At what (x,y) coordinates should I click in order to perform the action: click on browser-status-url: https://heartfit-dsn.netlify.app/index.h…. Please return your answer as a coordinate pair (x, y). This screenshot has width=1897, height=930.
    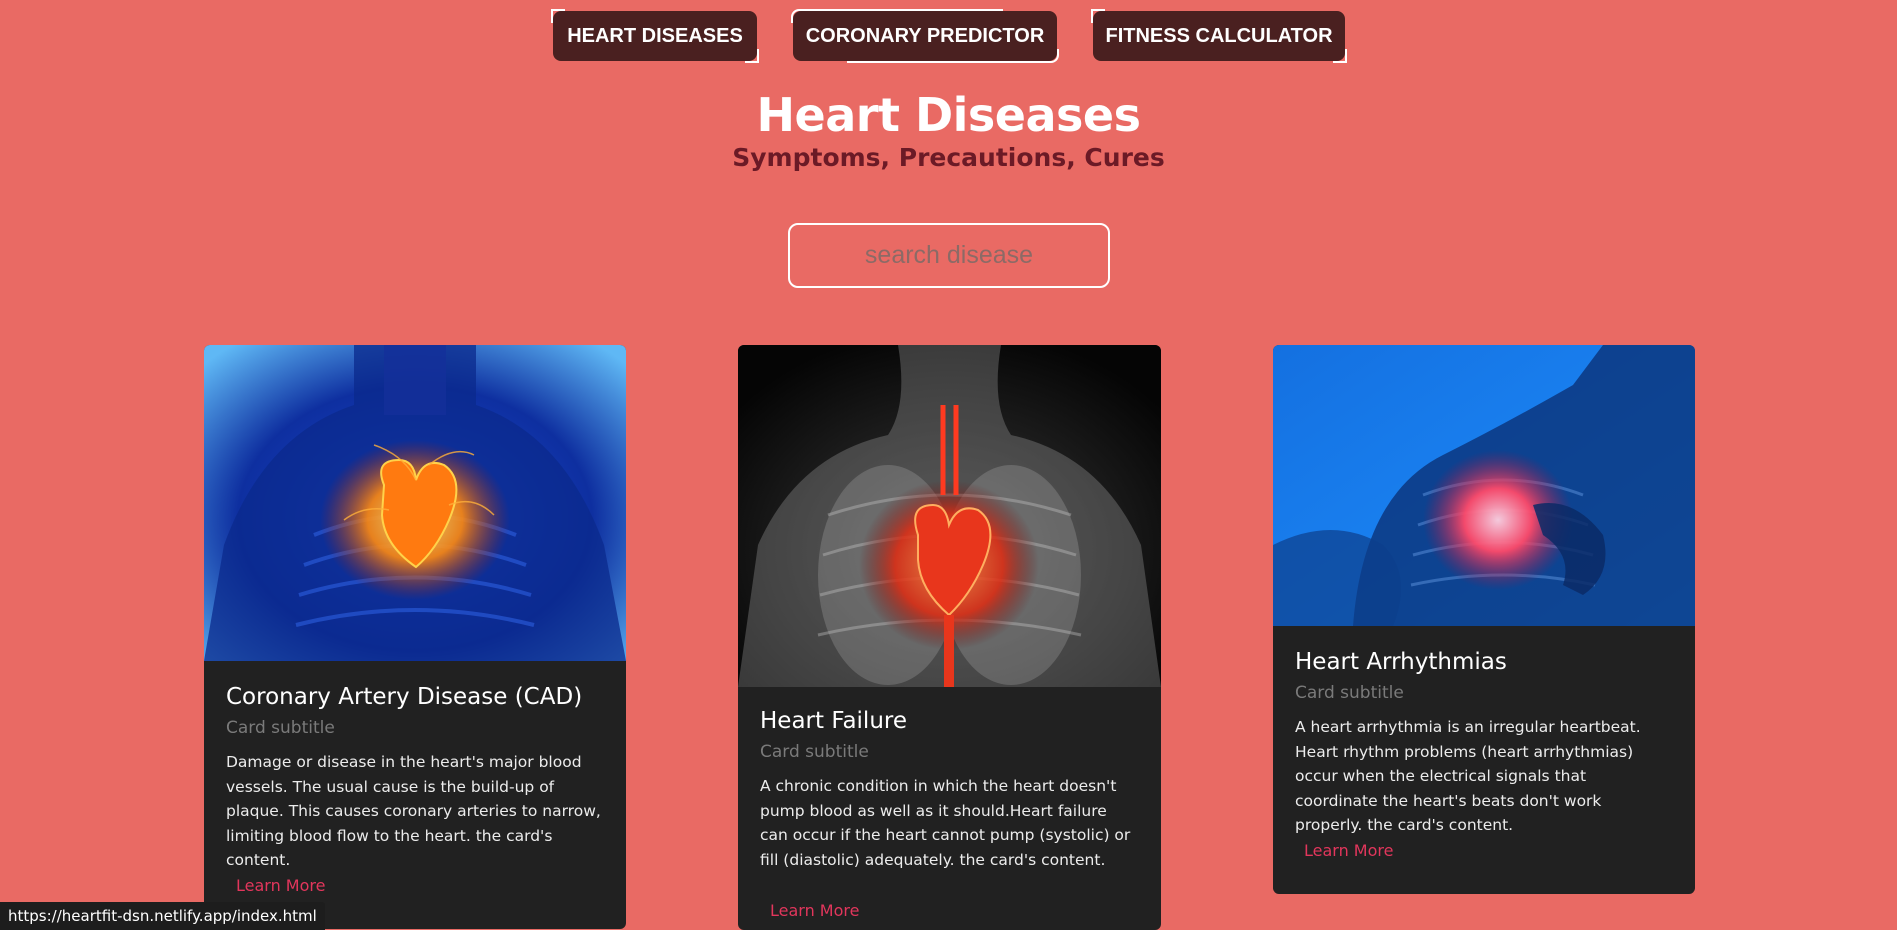
    Looking at the image, I should click on (162, 916).